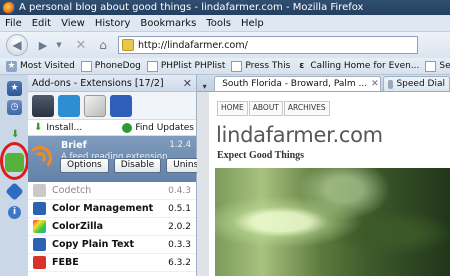 Image resolution: width=450 pixels, height=276 pixels. Describe the element at coordinates (14, 161) in the screenshot. I see `highlight-circle` at that location.